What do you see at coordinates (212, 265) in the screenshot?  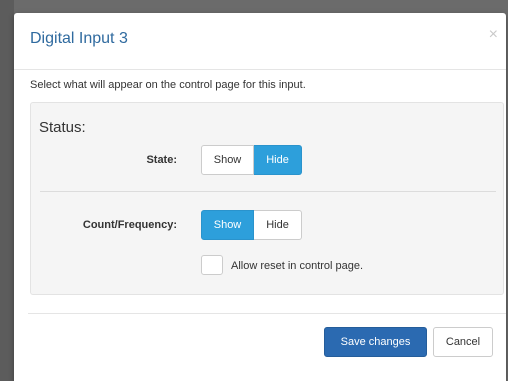 I see `allow-reset-checkbox` at bounding box center [212, 265].